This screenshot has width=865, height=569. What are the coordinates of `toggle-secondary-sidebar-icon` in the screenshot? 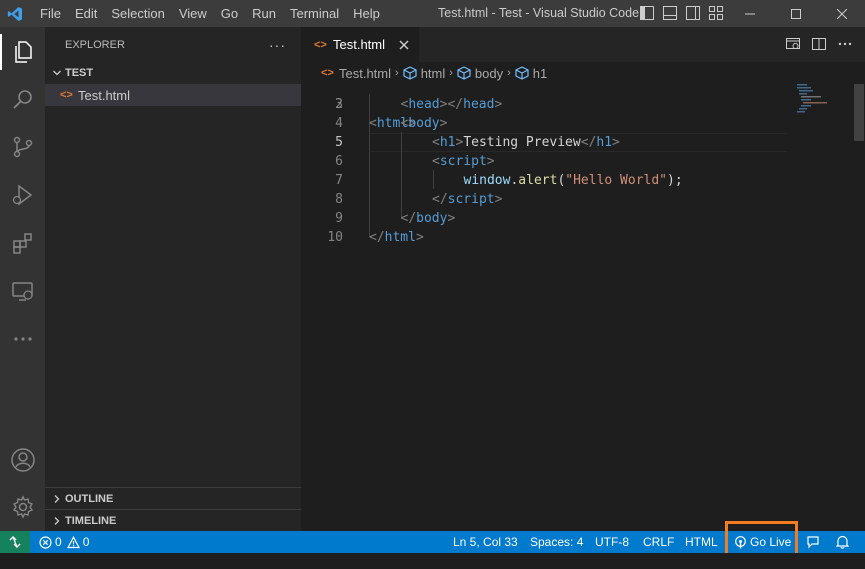 It's located at (693, 13).